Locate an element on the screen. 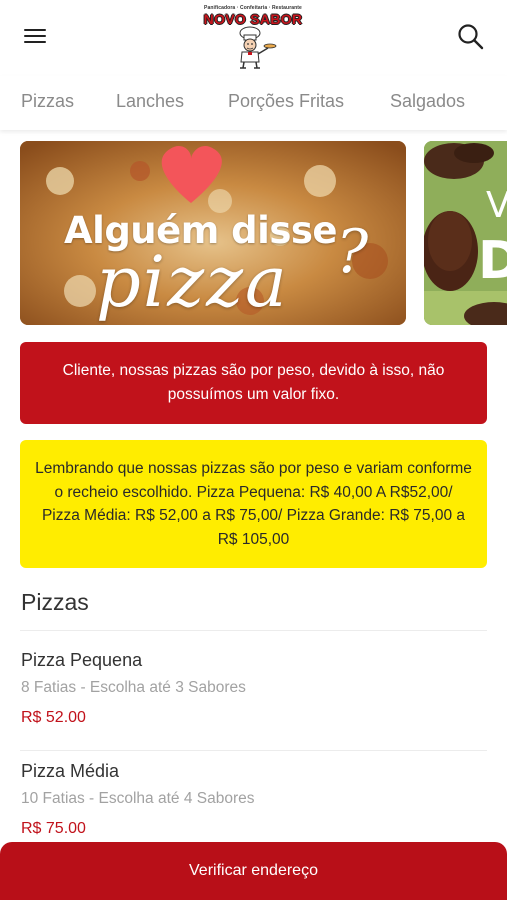 This screenshot has width=507, height=900. tab-porcoes-fritas: Porções Fritas is located at coordinates (286, 101).